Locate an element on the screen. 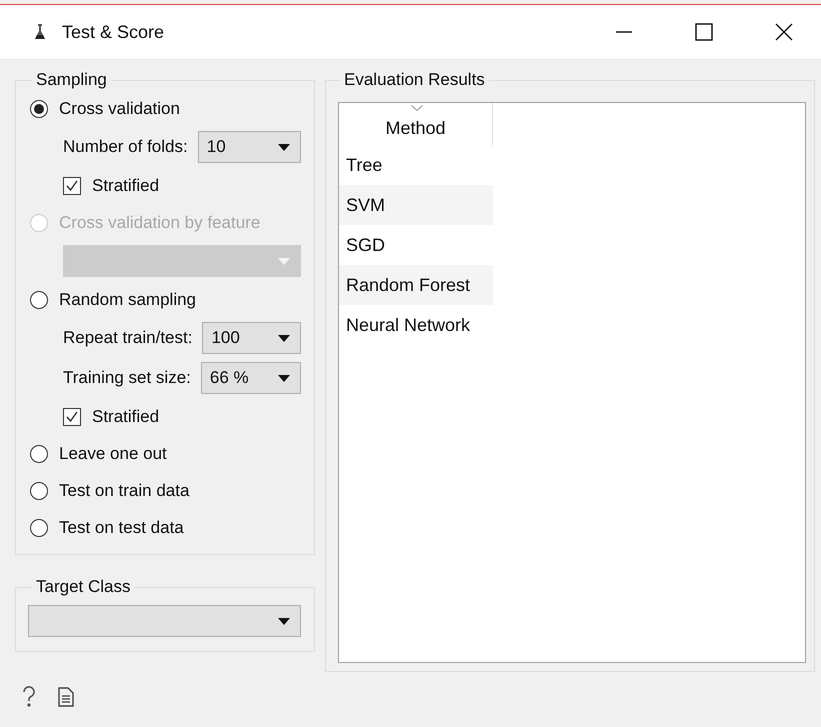 Image resolution: width=821 pixels, height=727 pixels. sort-indicator-icon is located at coordinates (417, 108).